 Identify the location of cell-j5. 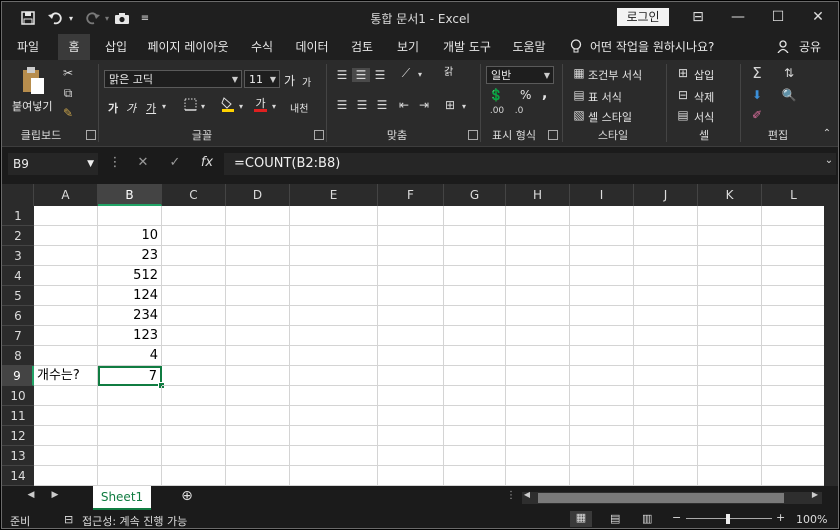
(666, 296).